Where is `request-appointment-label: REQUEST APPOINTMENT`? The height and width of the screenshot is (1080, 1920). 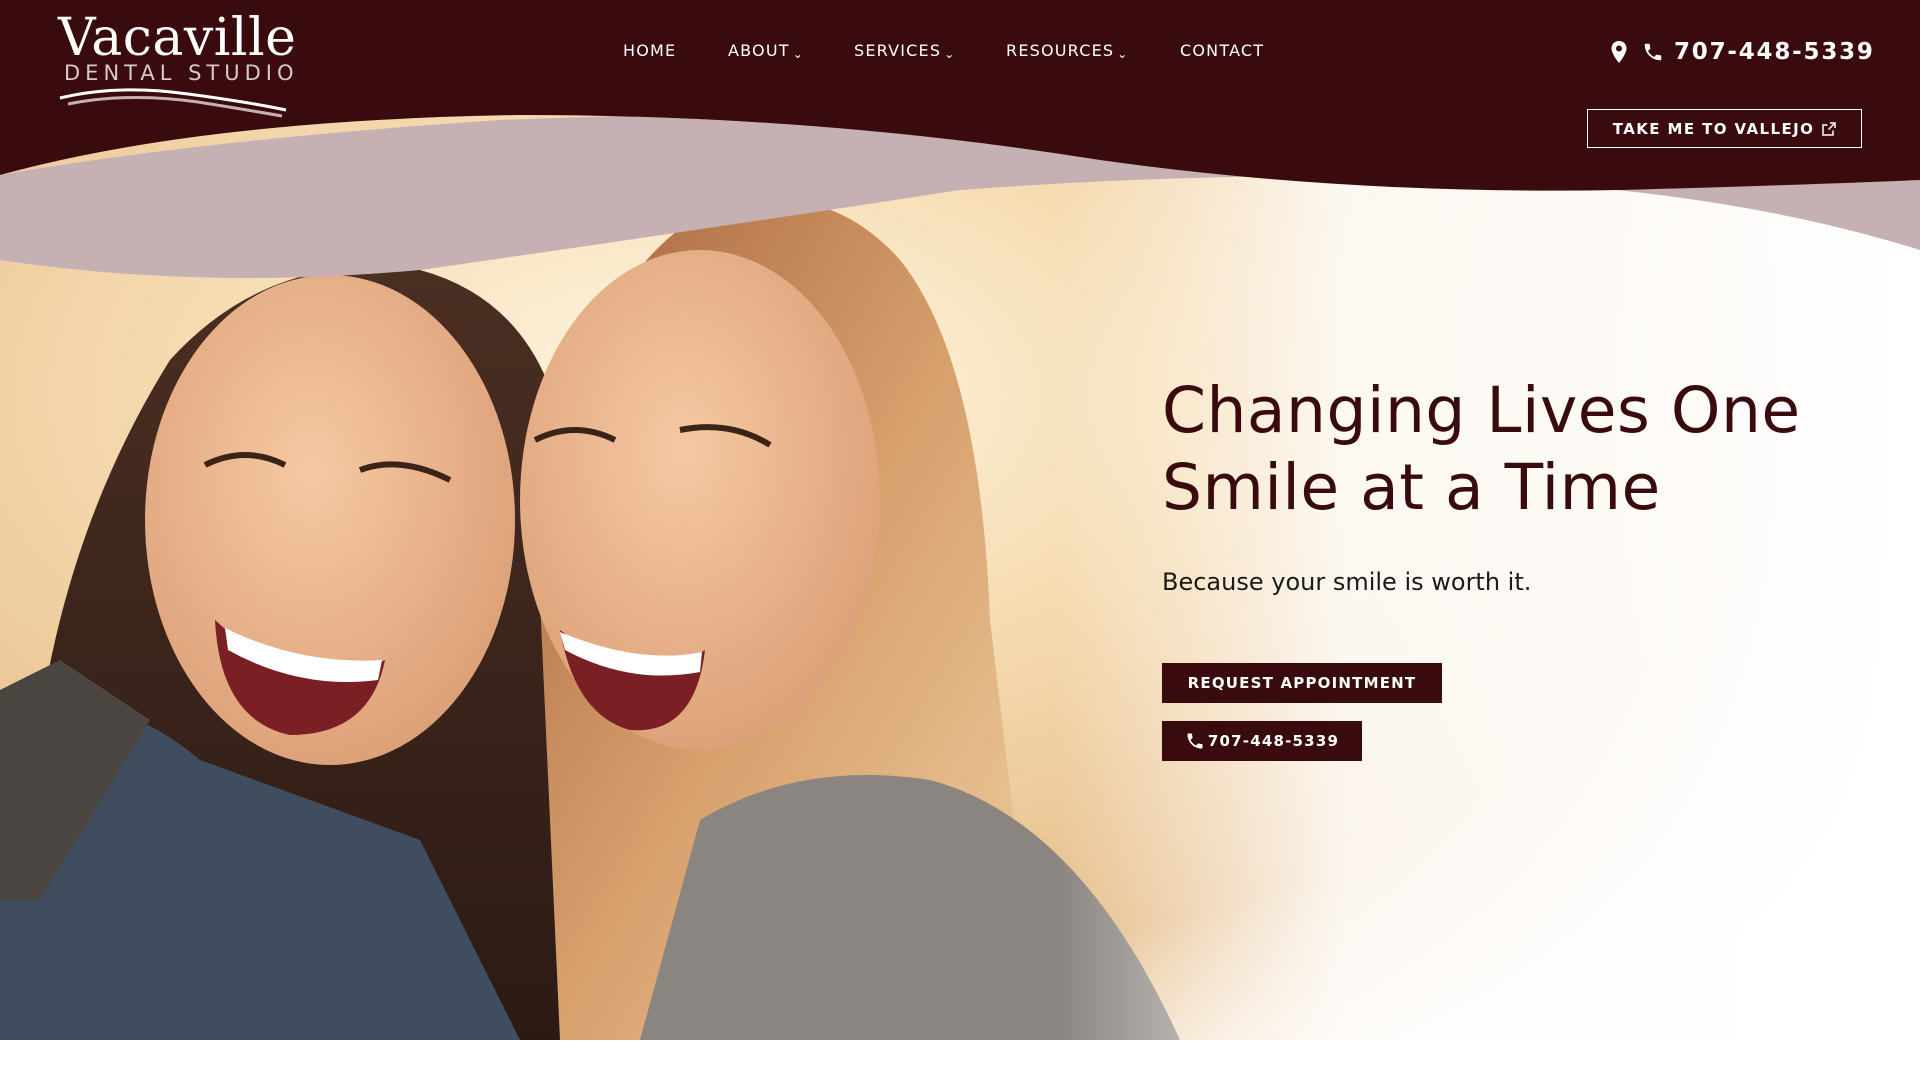 request-appointment-label: REQUEST APPOINTMENT is located at coordinates (1302, 683).